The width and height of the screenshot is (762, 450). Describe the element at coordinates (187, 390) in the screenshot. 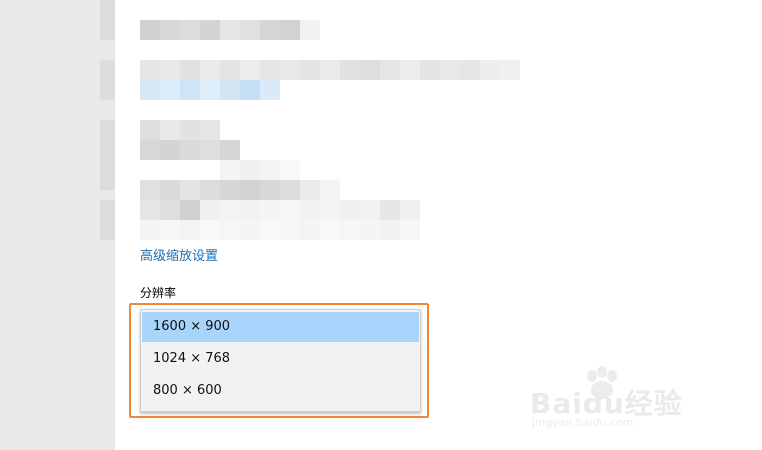

I see `option-label: 800 × 600` at that location.